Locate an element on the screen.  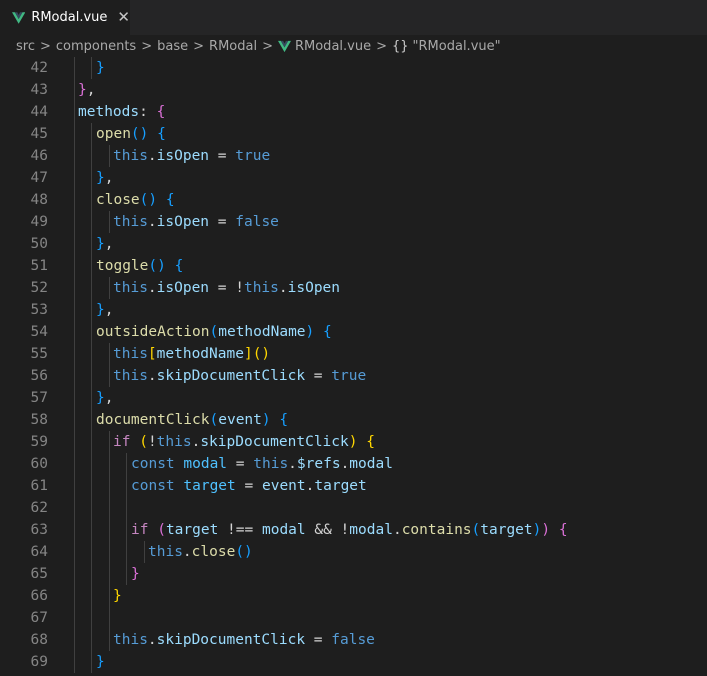
line-number: 49 is located at coordinates (39, 222).